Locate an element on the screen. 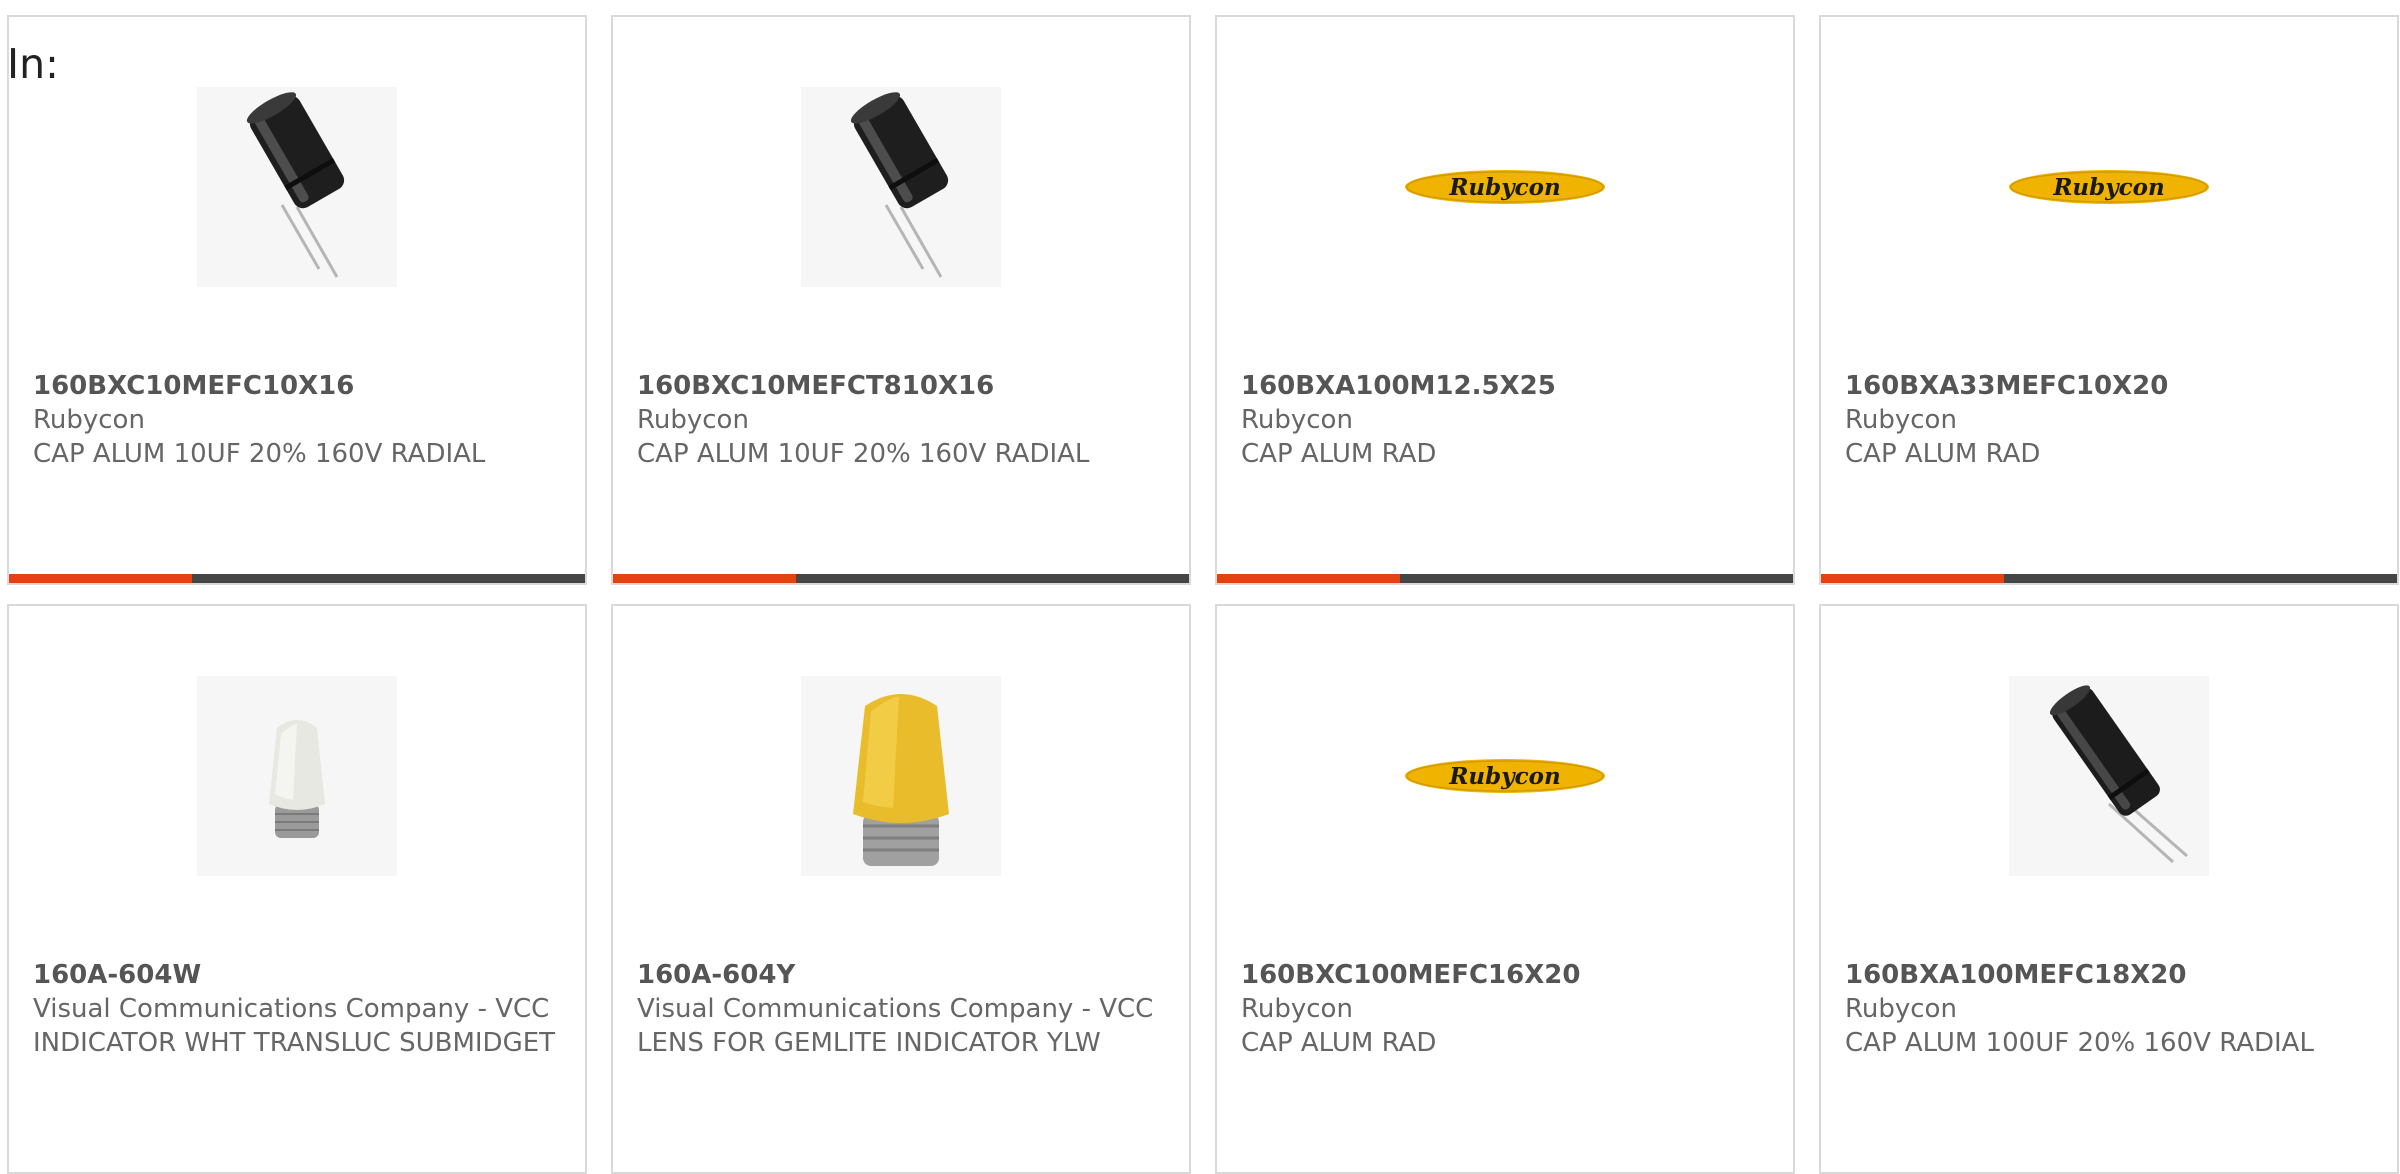 The height and width of the screenshot is (1174, 2400). in-label: In: is located at coordinates (33, 64).